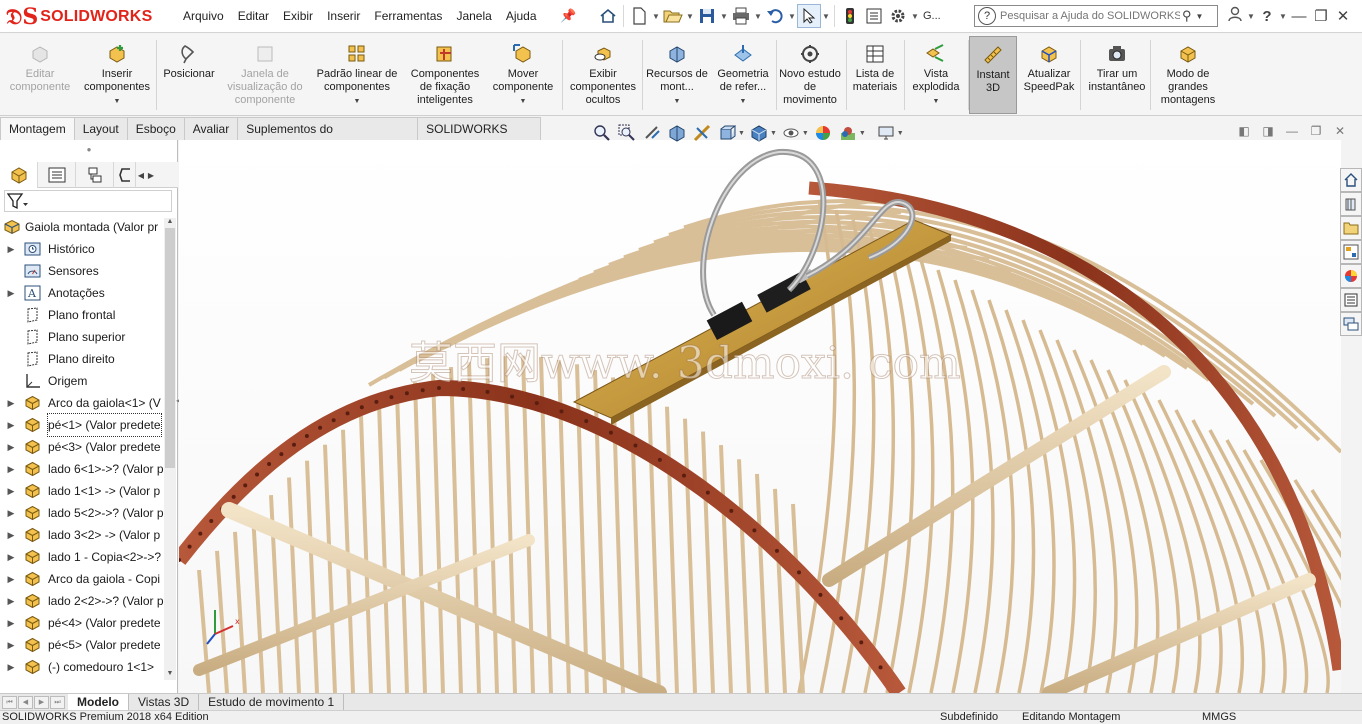 This screenshot has width=1362, height=724. What do you see at coordinates (702, 133) in the screenshot?
I see `dynamic-annotation-icon` at bounding box center [702, 133].